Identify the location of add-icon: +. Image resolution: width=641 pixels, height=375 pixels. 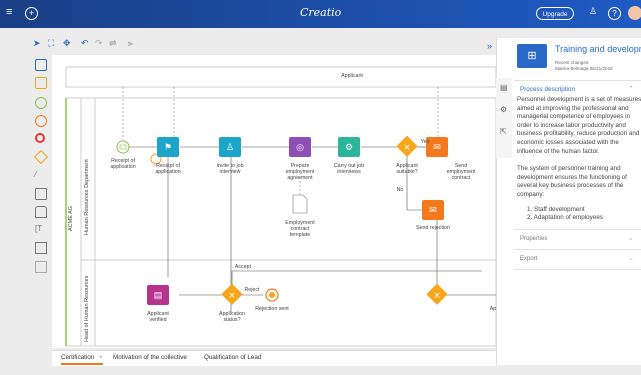
(31, 13).